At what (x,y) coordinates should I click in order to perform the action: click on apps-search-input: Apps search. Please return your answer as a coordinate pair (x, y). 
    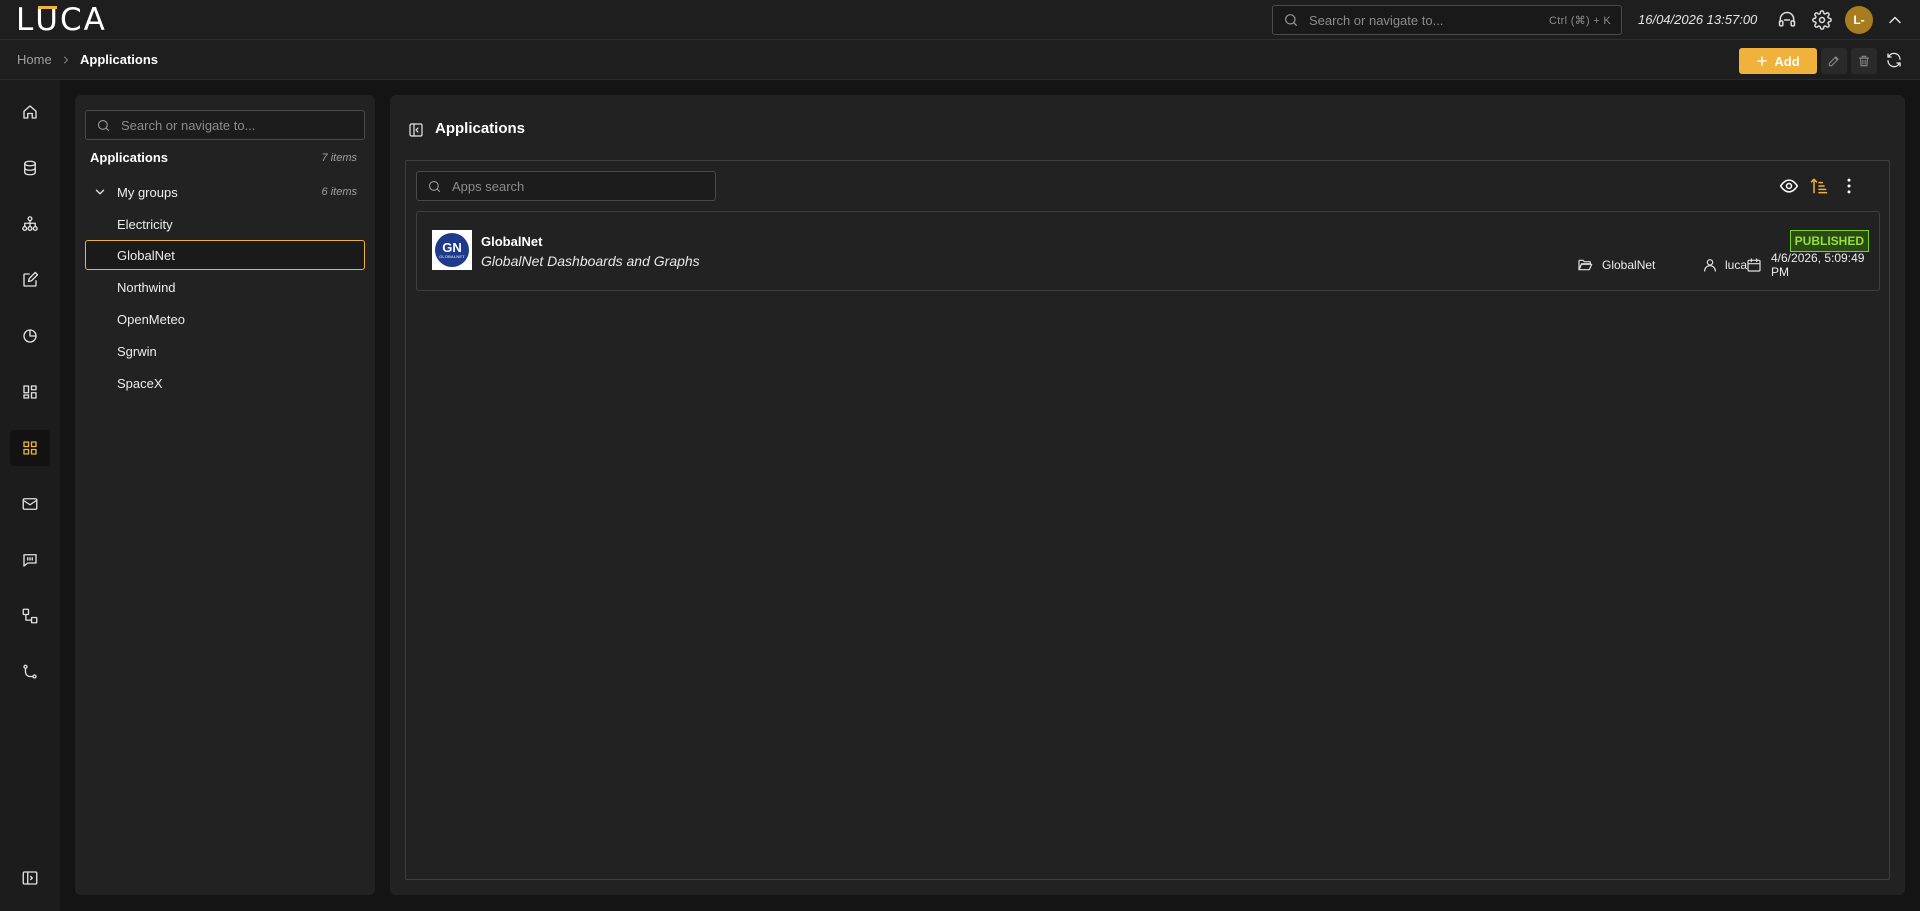
    Looking at the image, I should click on (566, 186).